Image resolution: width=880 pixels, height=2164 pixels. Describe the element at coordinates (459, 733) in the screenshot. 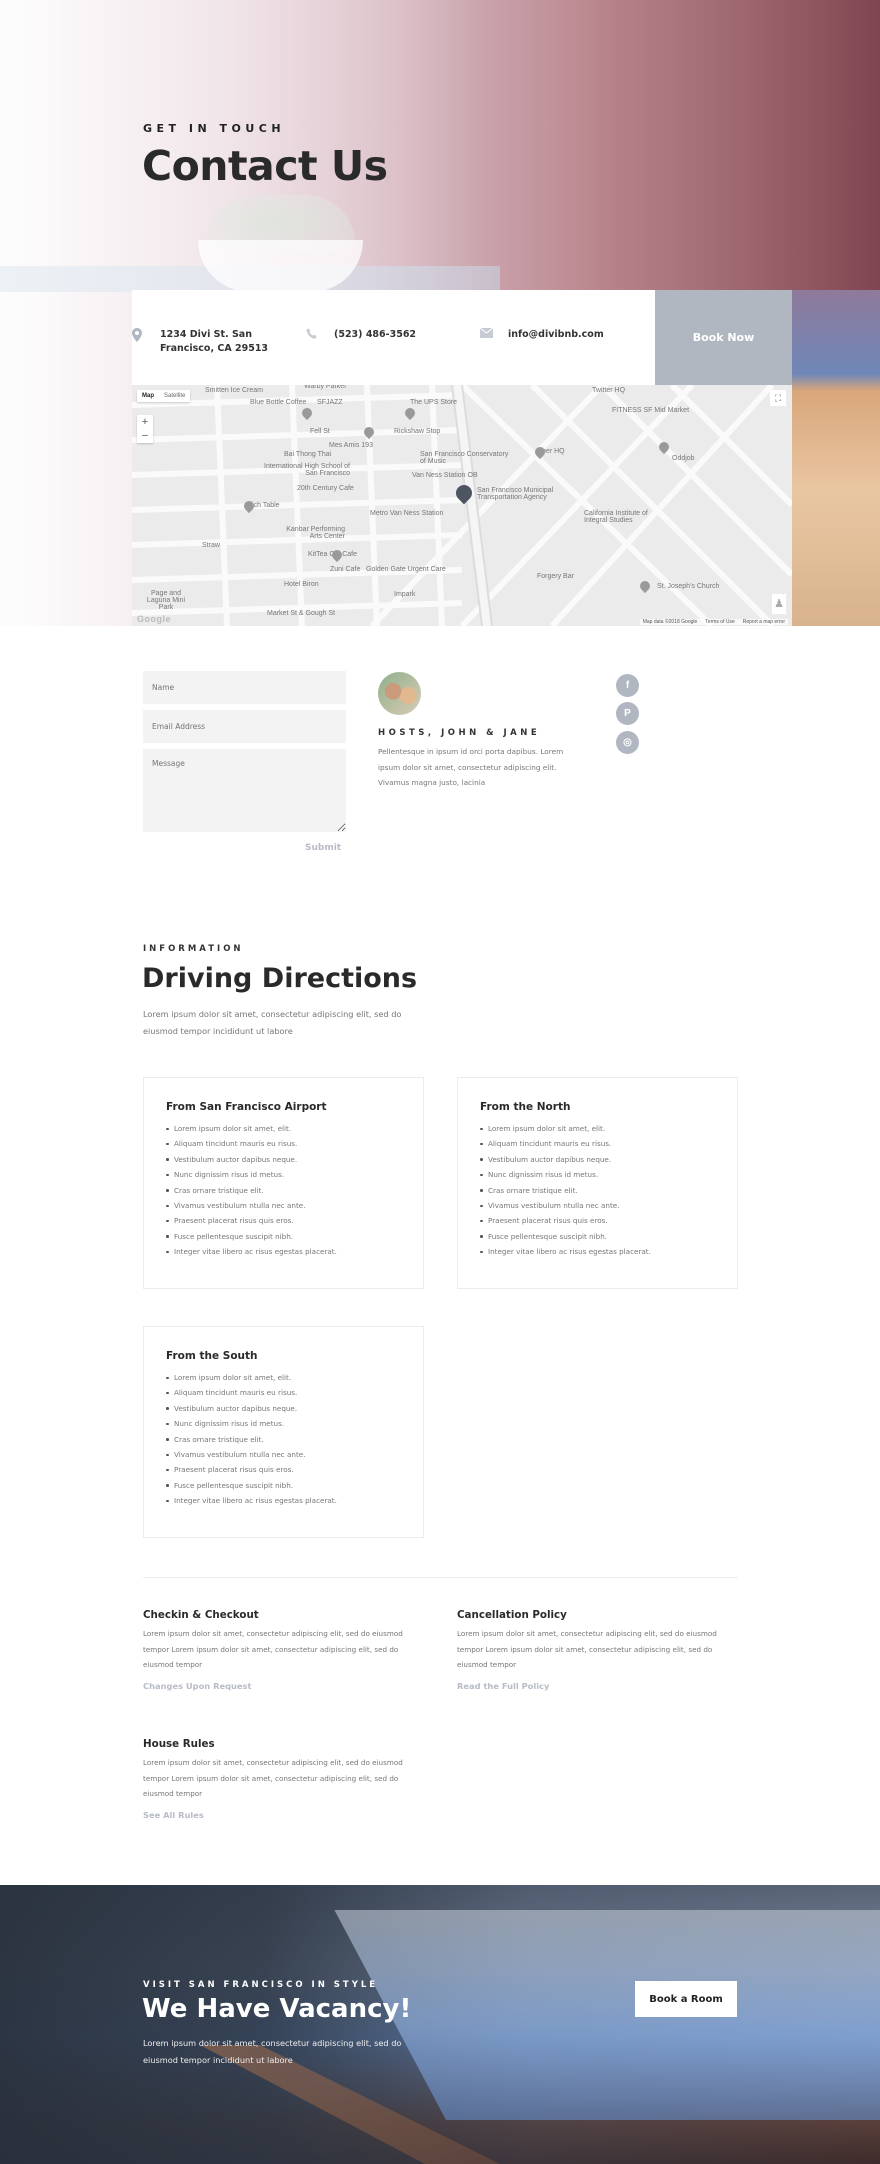

I see `hosts-title: HOSTS, JOHN & JANE` at that location.